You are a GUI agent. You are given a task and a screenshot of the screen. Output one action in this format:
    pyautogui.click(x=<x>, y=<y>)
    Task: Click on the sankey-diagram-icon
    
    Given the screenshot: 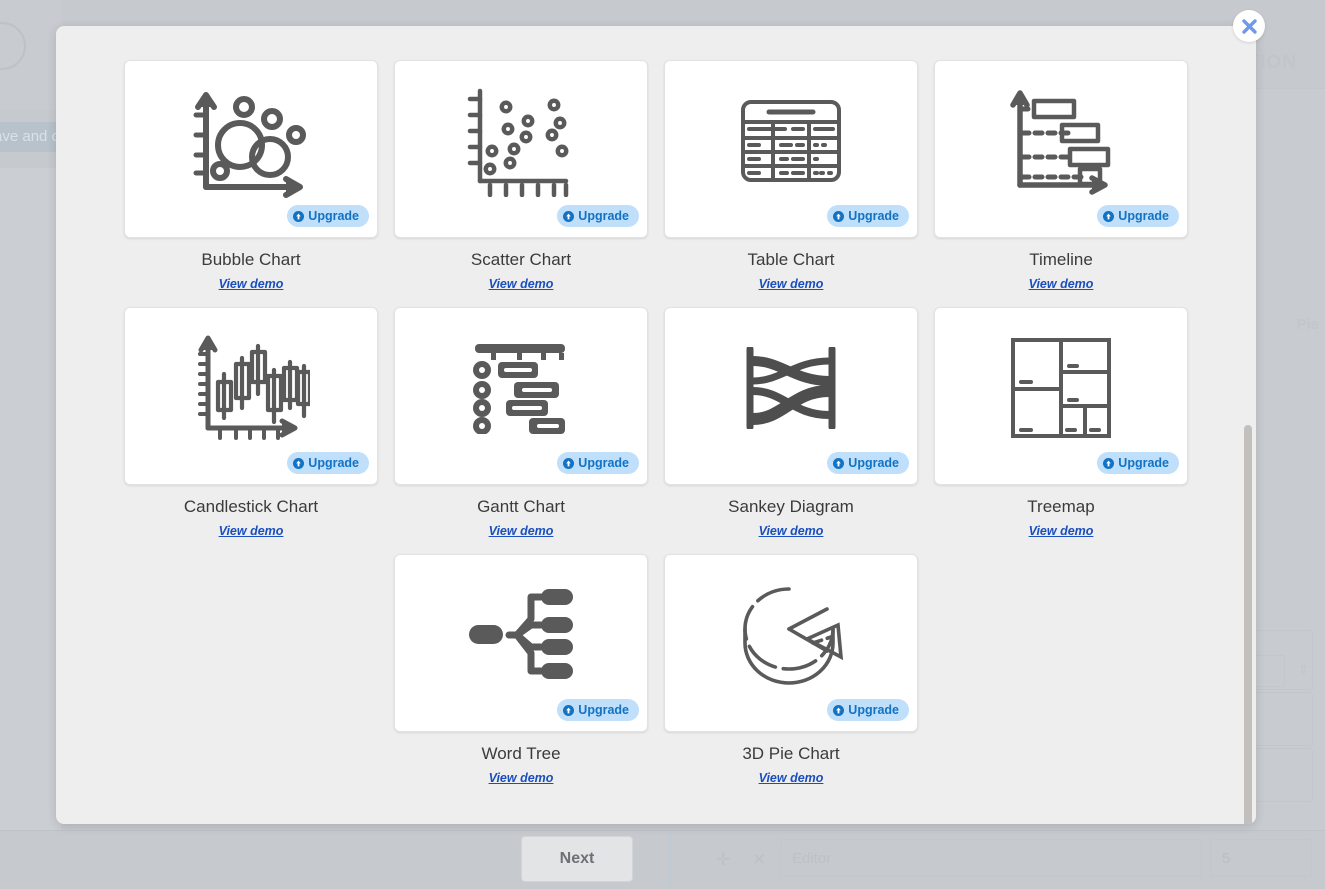 What is the action you would take?
    pyautogui.click(x=791, y=388)
    